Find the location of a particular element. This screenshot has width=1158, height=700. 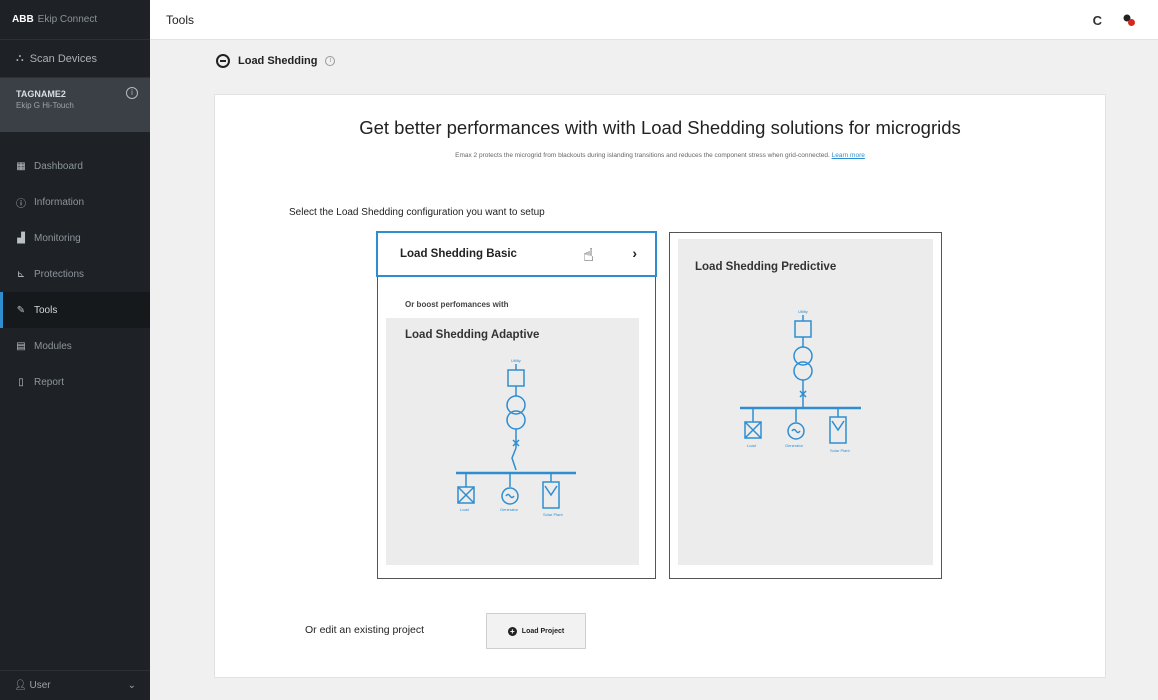

sidebar-item-report: ▯ Report is located at coordinates (75, 382).